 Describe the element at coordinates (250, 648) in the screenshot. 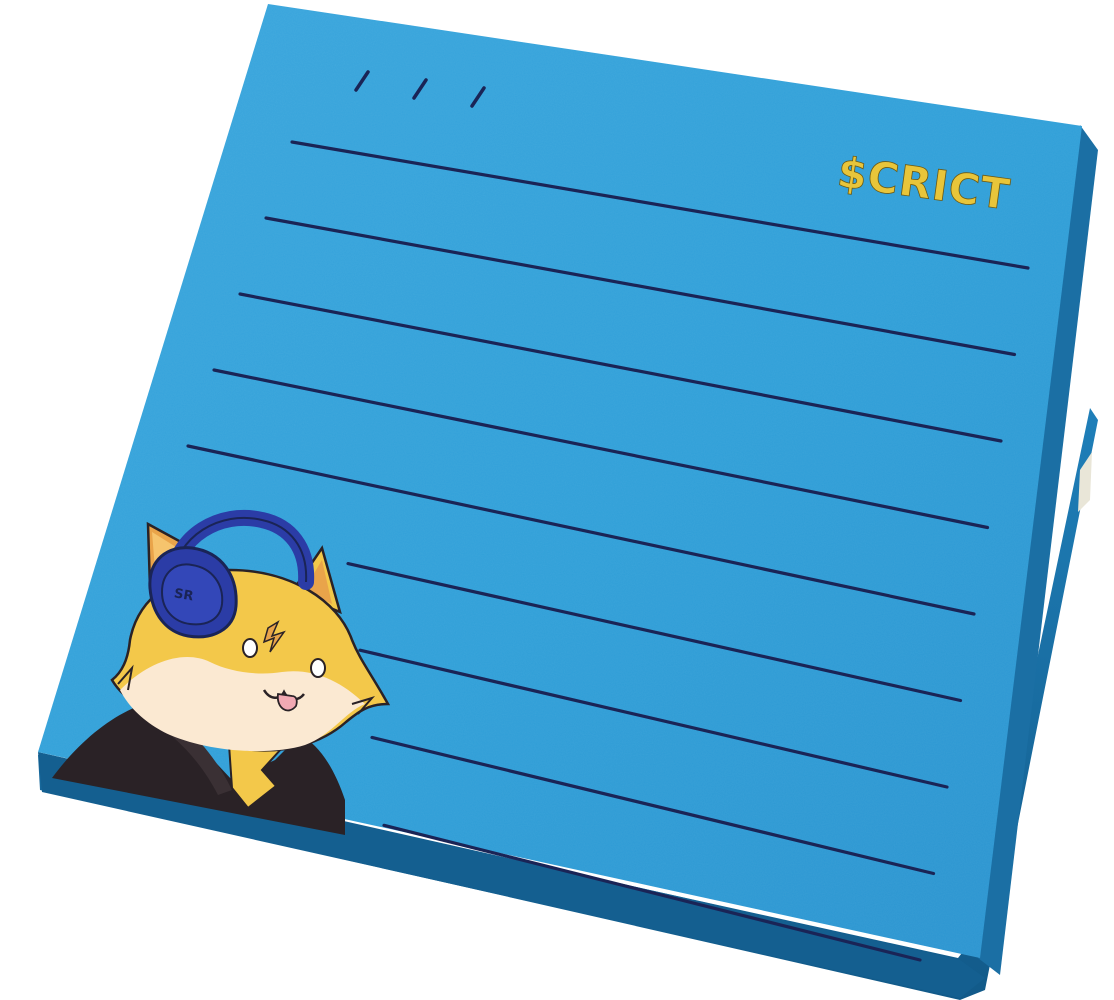

I see `mascot-left-eye` at that location.